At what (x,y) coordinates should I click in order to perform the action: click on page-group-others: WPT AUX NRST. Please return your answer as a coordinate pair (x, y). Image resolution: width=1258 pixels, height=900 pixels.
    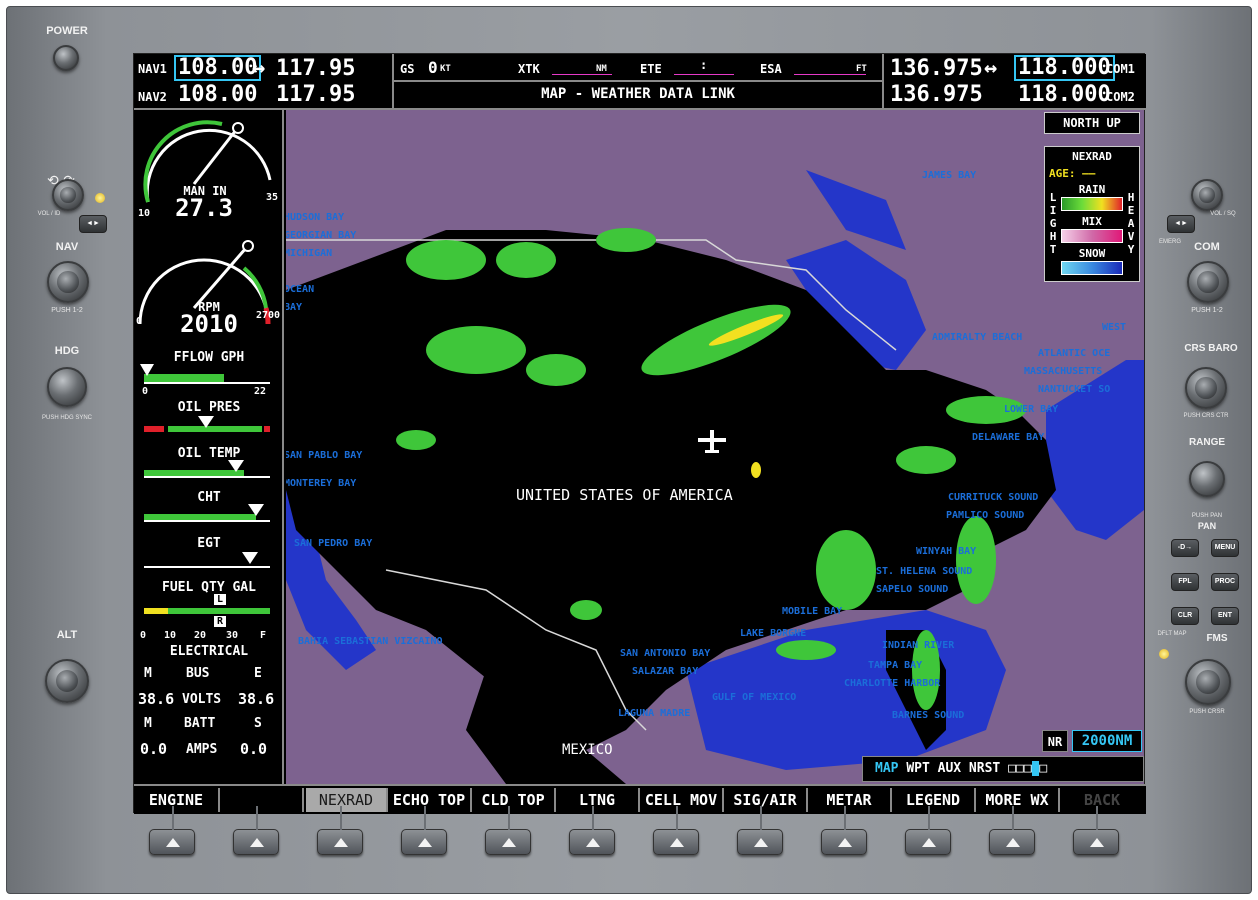
    Looking at the image, I should click on (953, 768).